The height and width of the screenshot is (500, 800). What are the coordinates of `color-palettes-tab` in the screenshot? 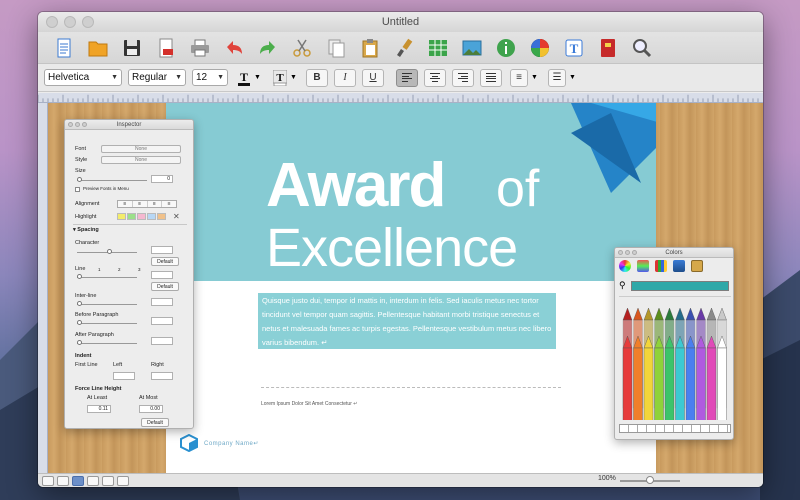 It's located at (661, 266).